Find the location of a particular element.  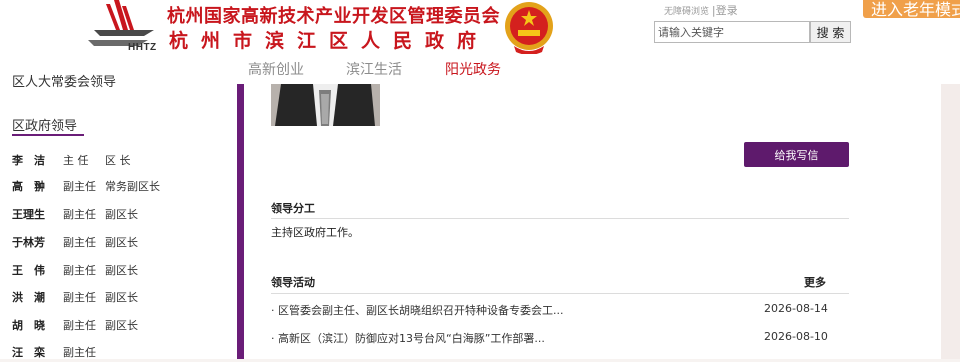

leader-name: 于林芳 is located at coordinates (28, 242).